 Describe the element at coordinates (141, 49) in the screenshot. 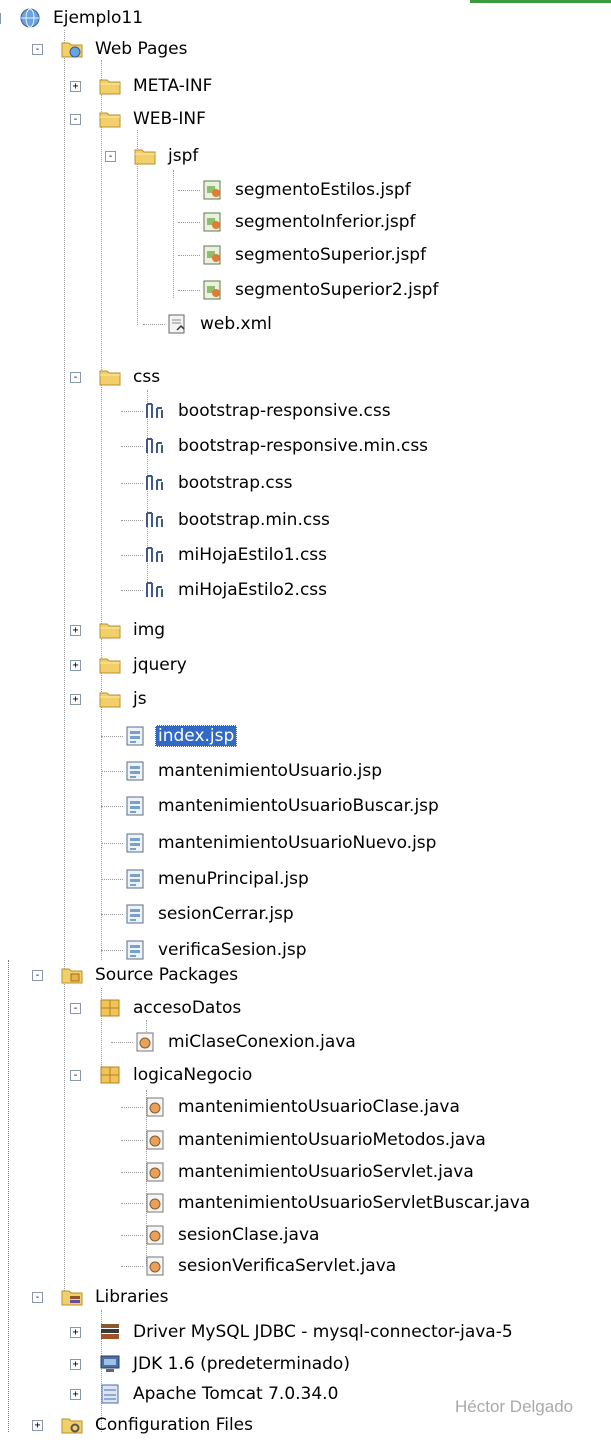

I see `tree-item-label: Web Pages` at that location.